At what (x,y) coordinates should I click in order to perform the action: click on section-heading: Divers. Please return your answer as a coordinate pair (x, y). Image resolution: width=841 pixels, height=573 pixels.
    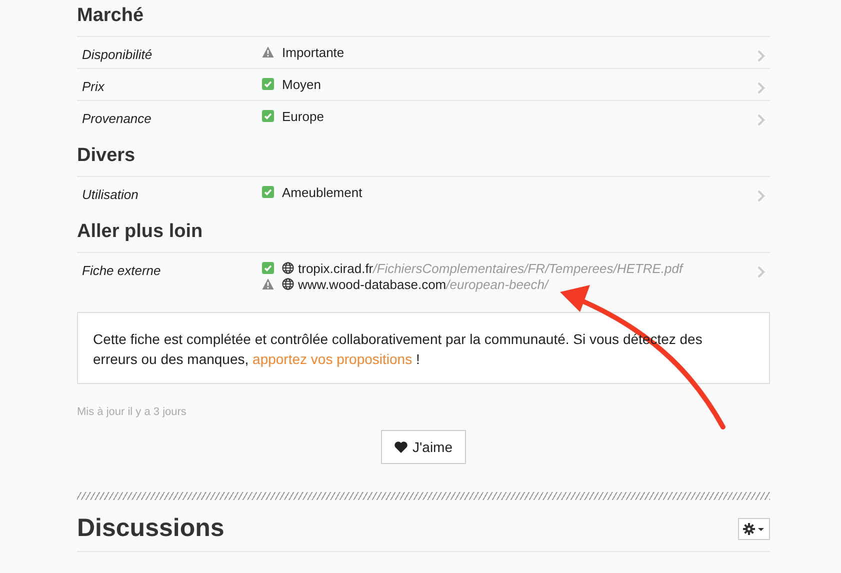
    Looking at the image, I should click on (106, 156).